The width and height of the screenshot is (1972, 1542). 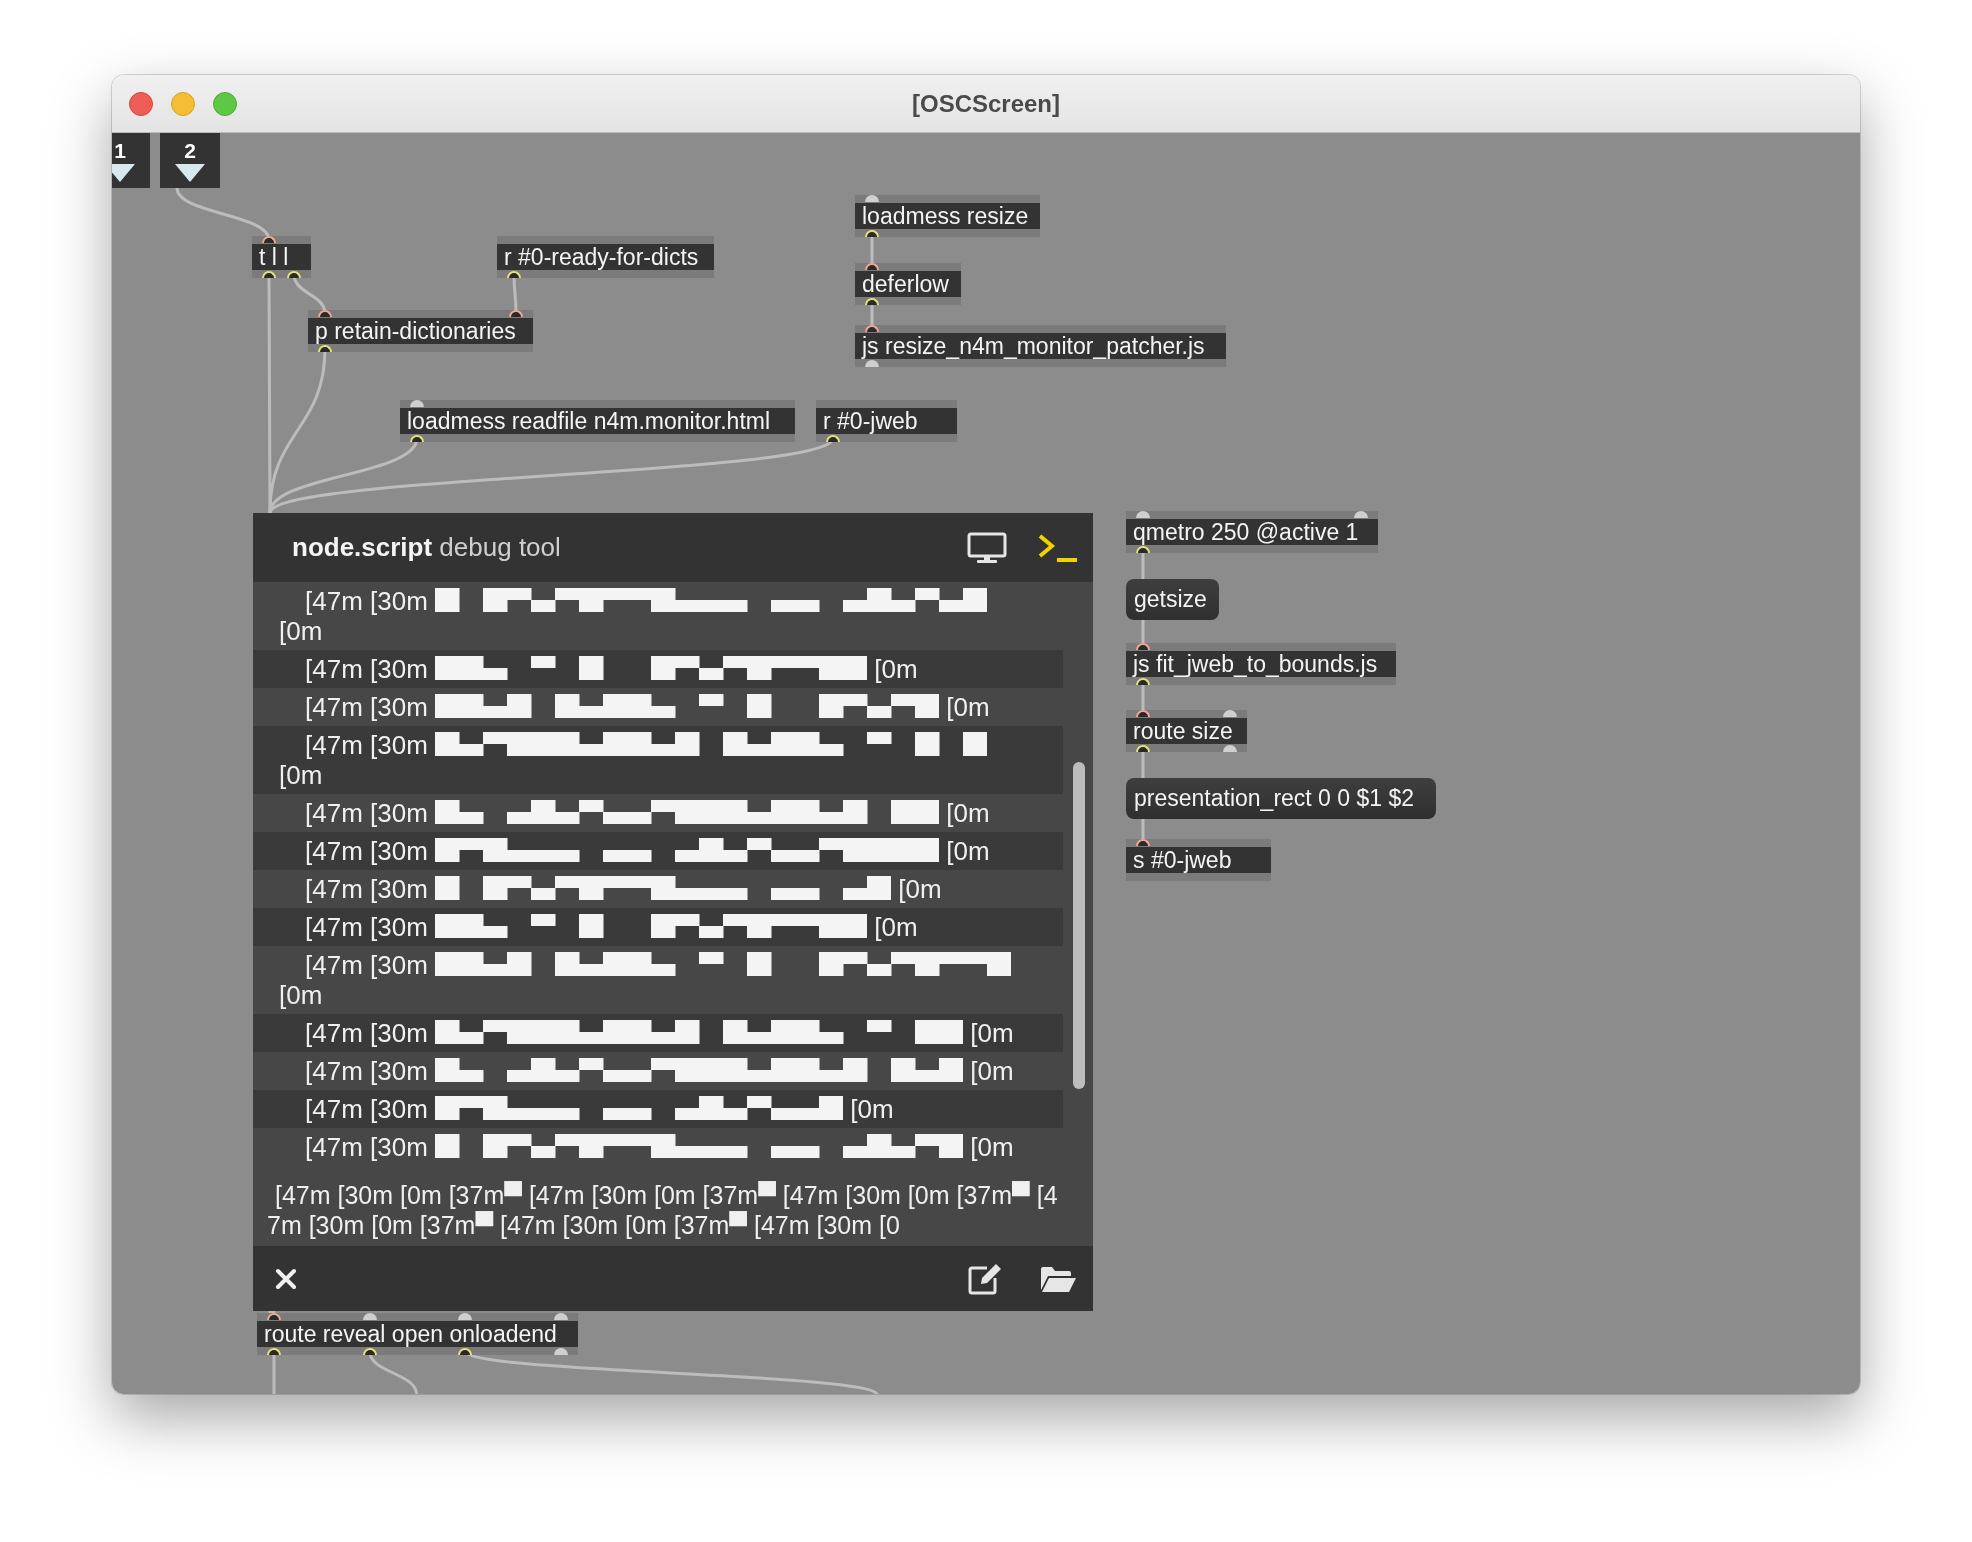 I want to click on log-text: [47m [30m [0m [37m▀ [47m [30m [0m [37m▀ [47m [30m [0m [37m▀ [47m [30m [0m [37m▀ [47m [30m [0m [37m▀ [47m [30m [0, so click(x=662, y=1210).